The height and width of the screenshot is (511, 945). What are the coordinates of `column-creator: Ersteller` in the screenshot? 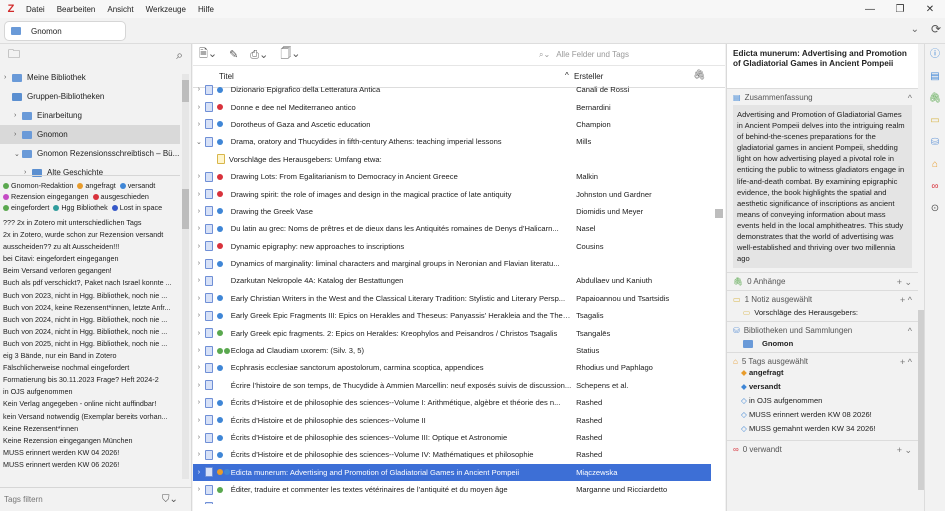 It's located at (624, 76).